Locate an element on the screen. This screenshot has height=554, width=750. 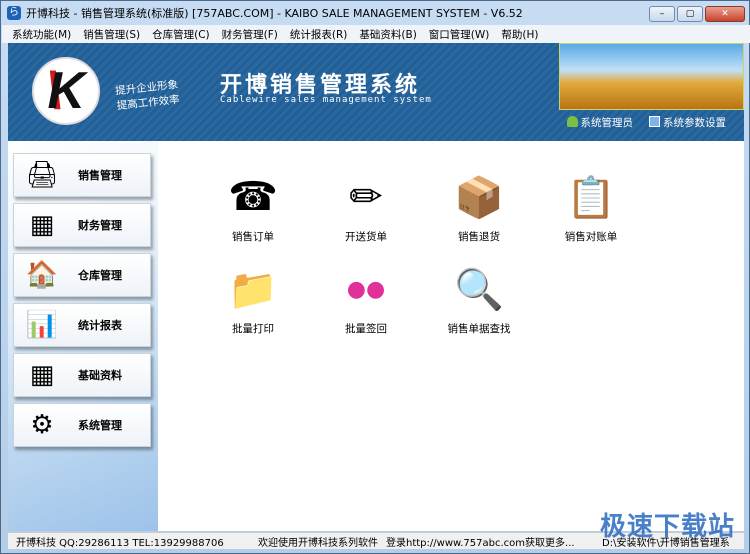
sidebar-item-0: 🖨 销售管理 is located at coordinates (82, 175).